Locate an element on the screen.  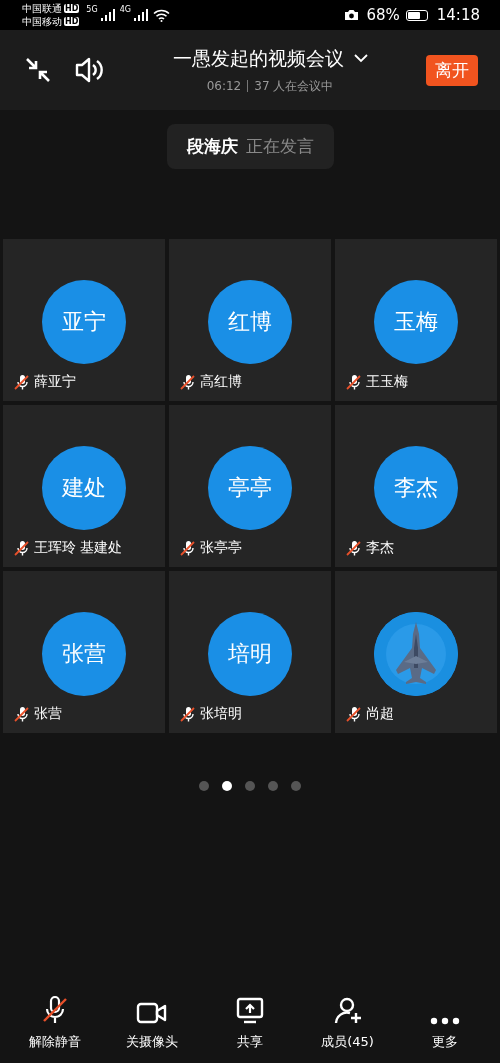
participant-name: 张亭亭 is located at coordinates (221, 548).